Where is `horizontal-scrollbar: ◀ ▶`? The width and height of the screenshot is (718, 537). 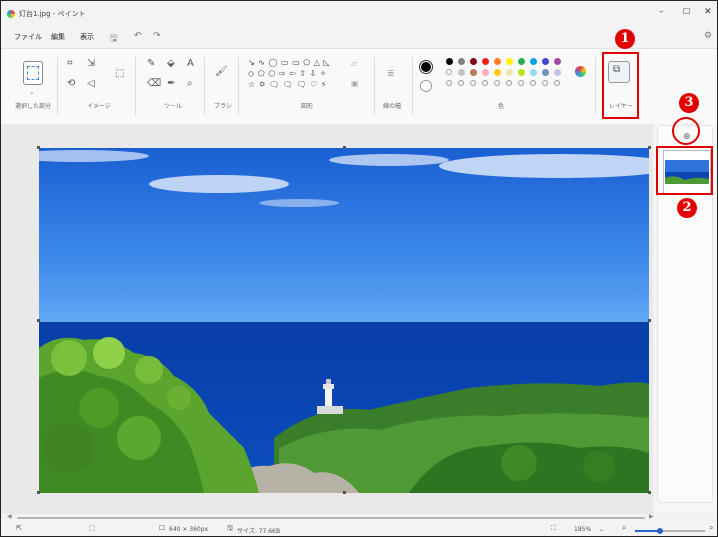 horizontal-scrollbar: ◀ ▶ is located at coordinates (359, 517).